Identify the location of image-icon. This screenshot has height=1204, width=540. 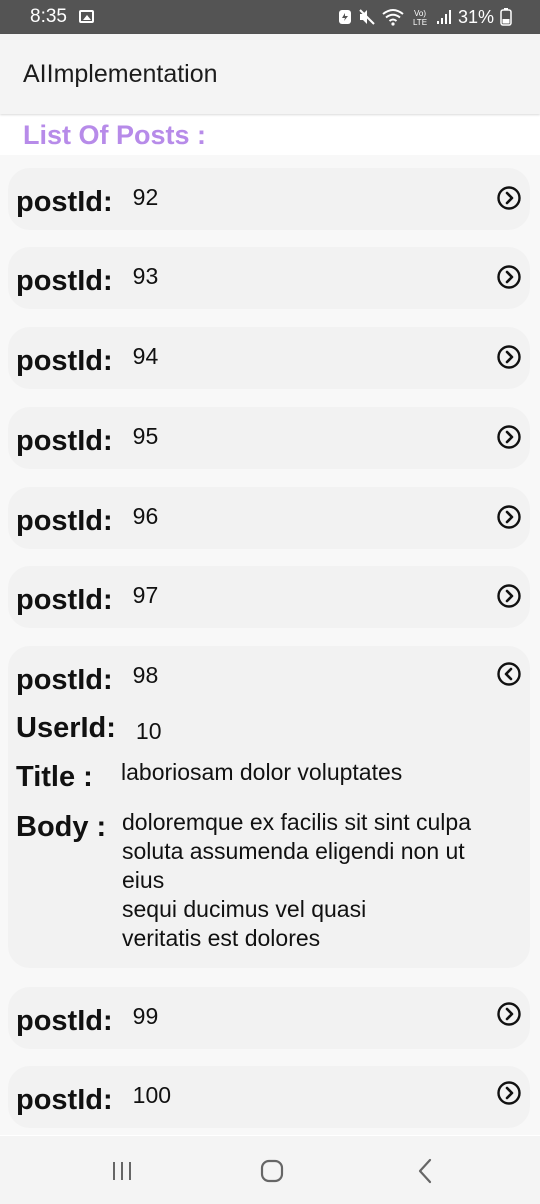
(86, 16).